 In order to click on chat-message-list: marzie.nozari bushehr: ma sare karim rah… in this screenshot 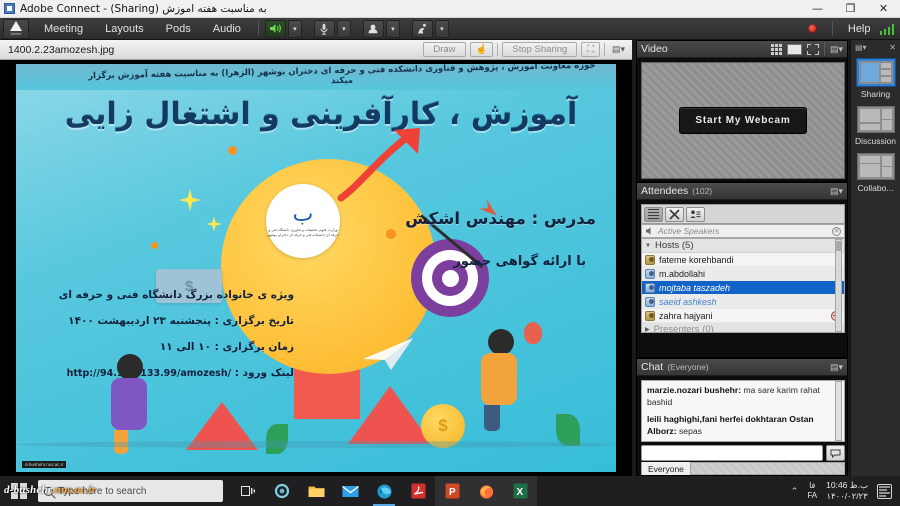, I will do `click(743, 411)`.